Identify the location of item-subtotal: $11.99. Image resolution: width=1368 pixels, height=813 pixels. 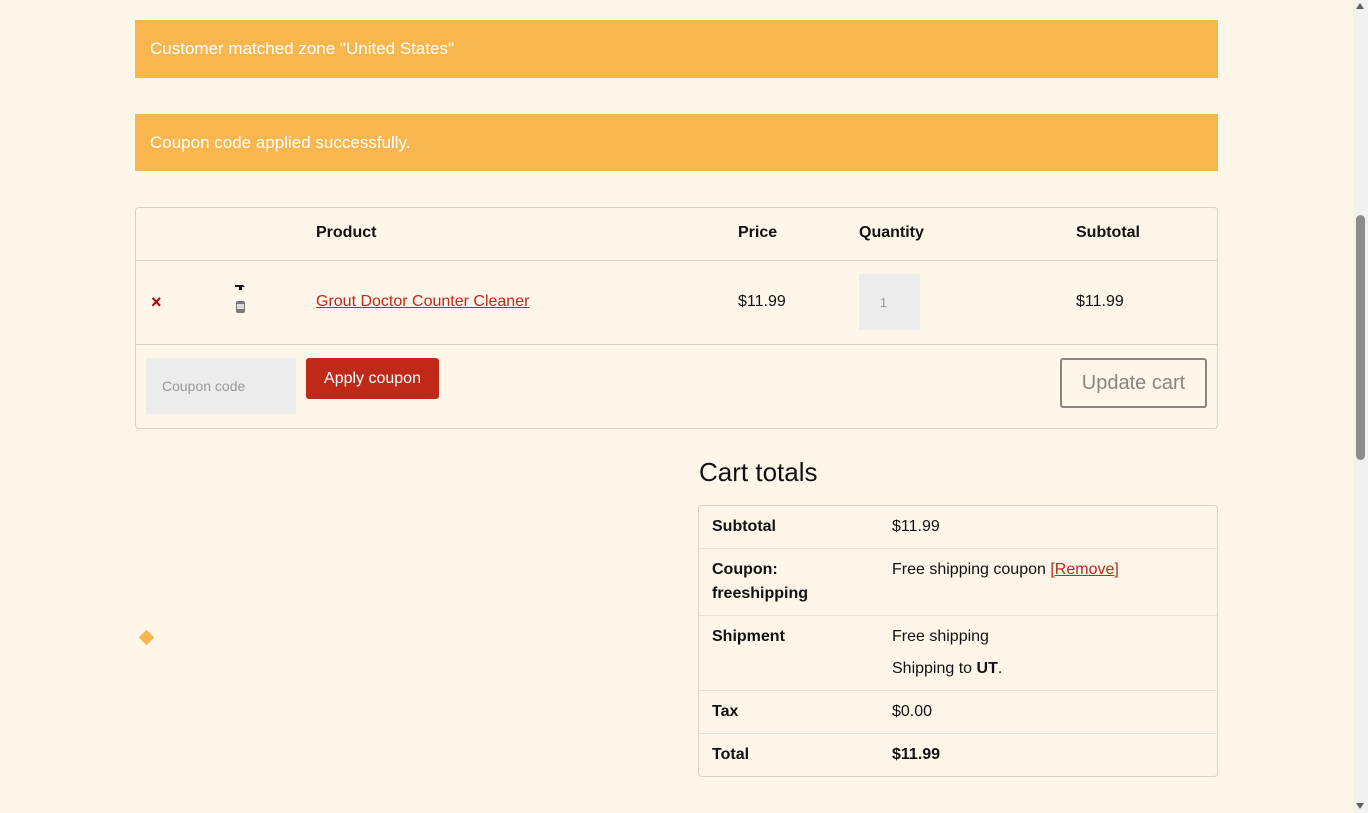
(1100, 301).